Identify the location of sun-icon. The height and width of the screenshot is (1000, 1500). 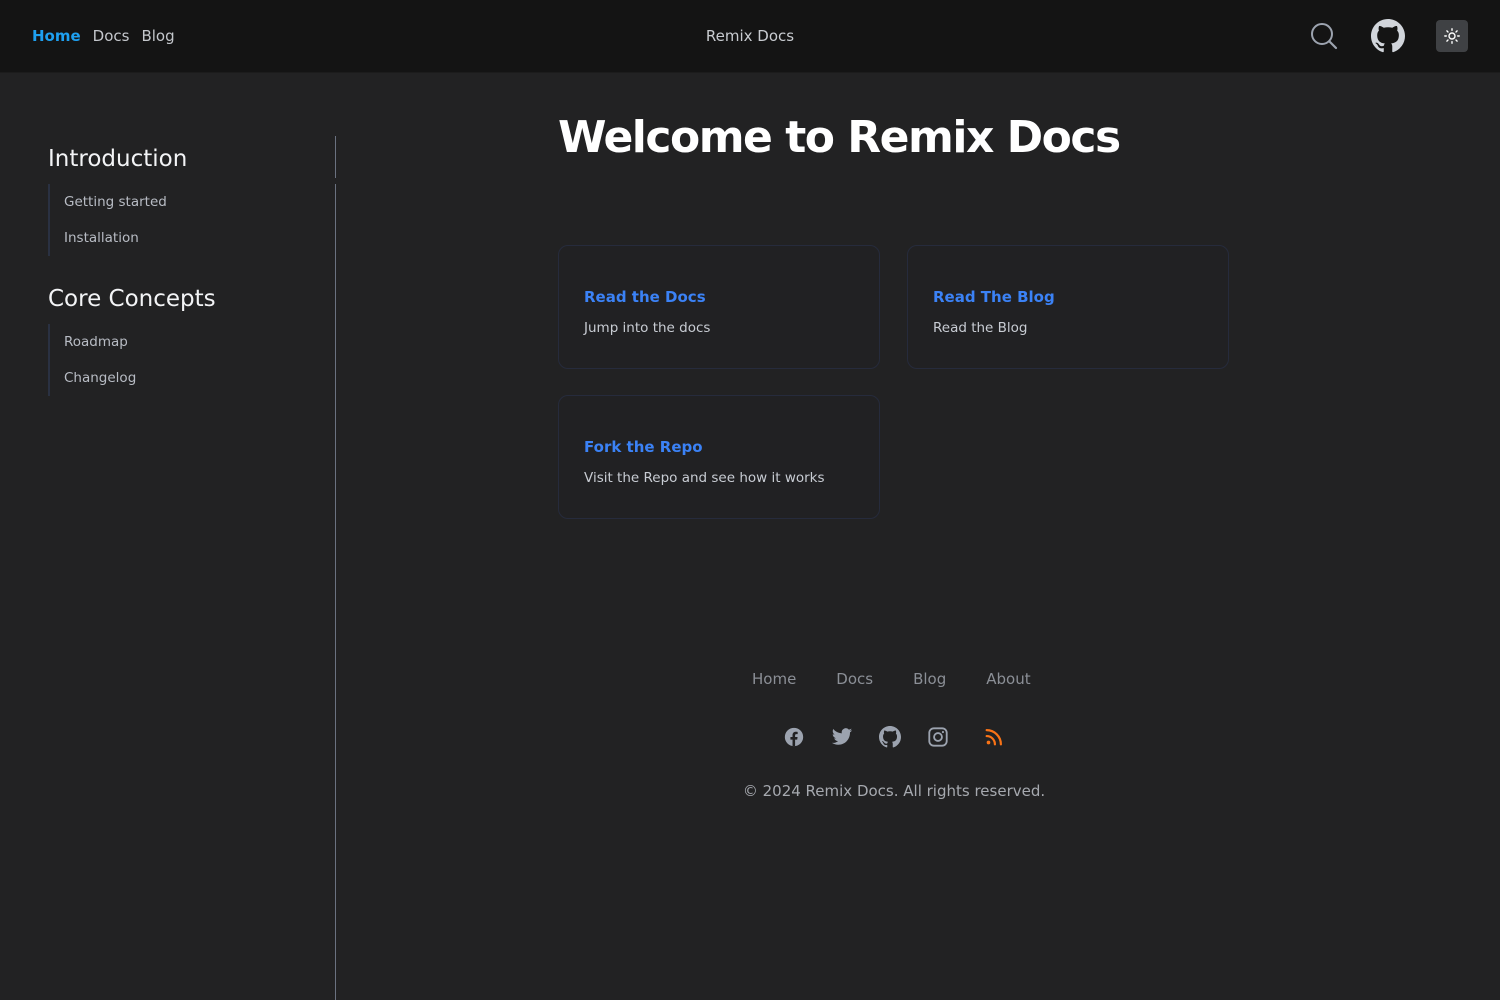
(1452, 36).